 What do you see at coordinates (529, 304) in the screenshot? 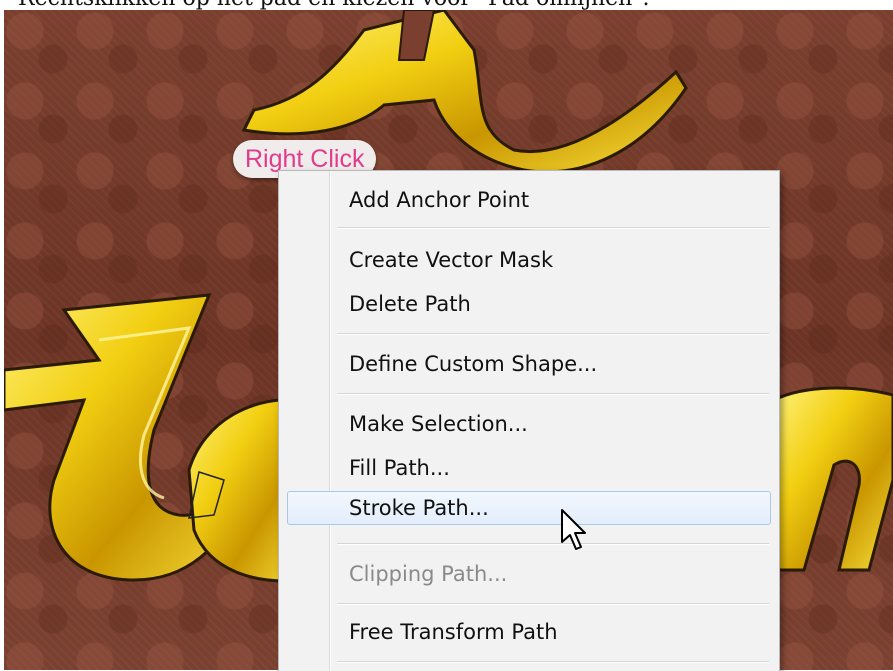
I see `menu-item-delete-path: Delete Path` at bounding box center [529, 304].